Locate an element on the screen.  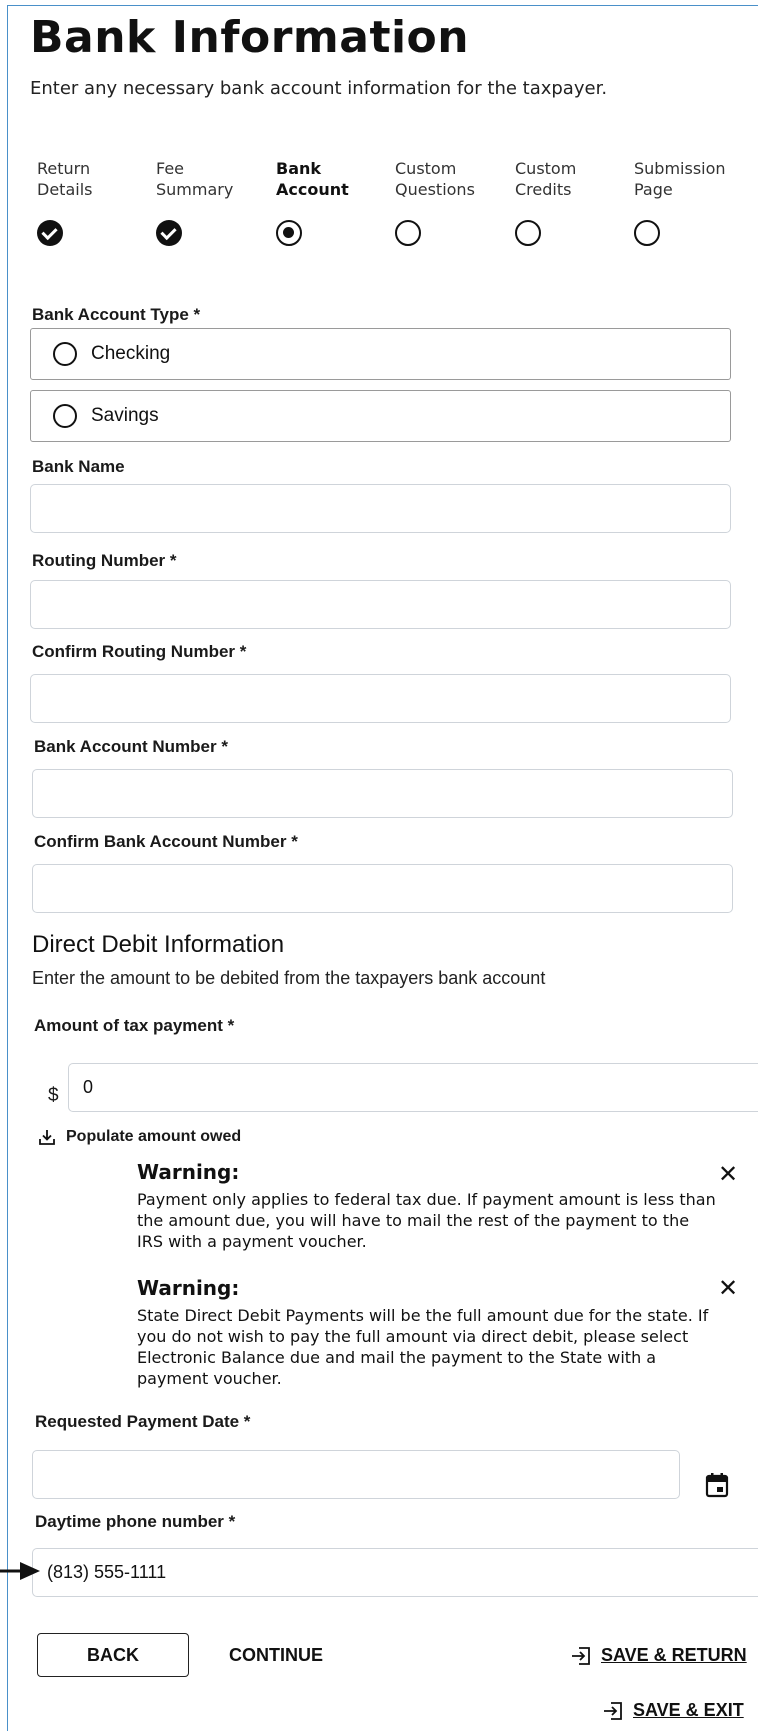
page-title: Bank Information is located at coordinates (250, 37).